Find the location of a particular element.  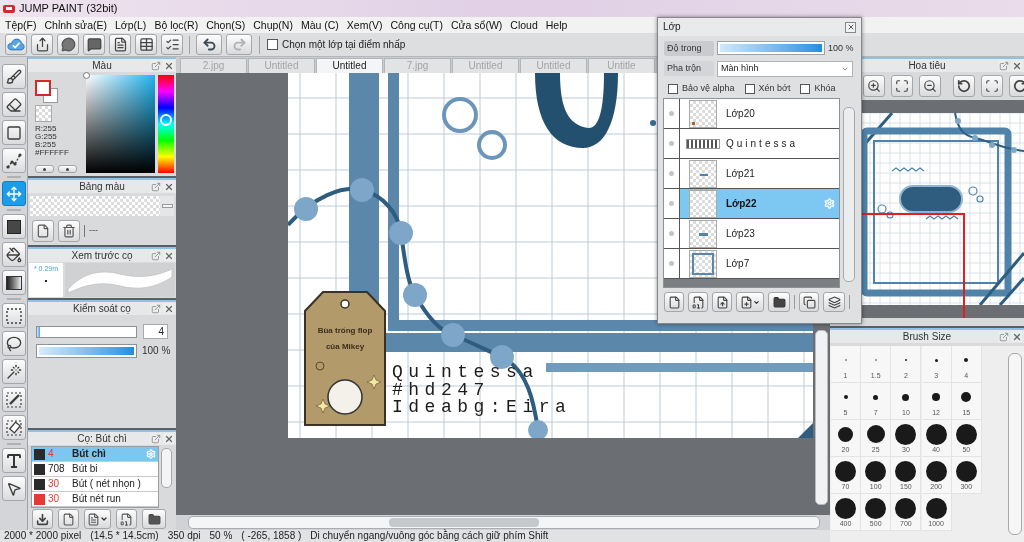

color-swatches-icon is located at coordinates (46, 91).